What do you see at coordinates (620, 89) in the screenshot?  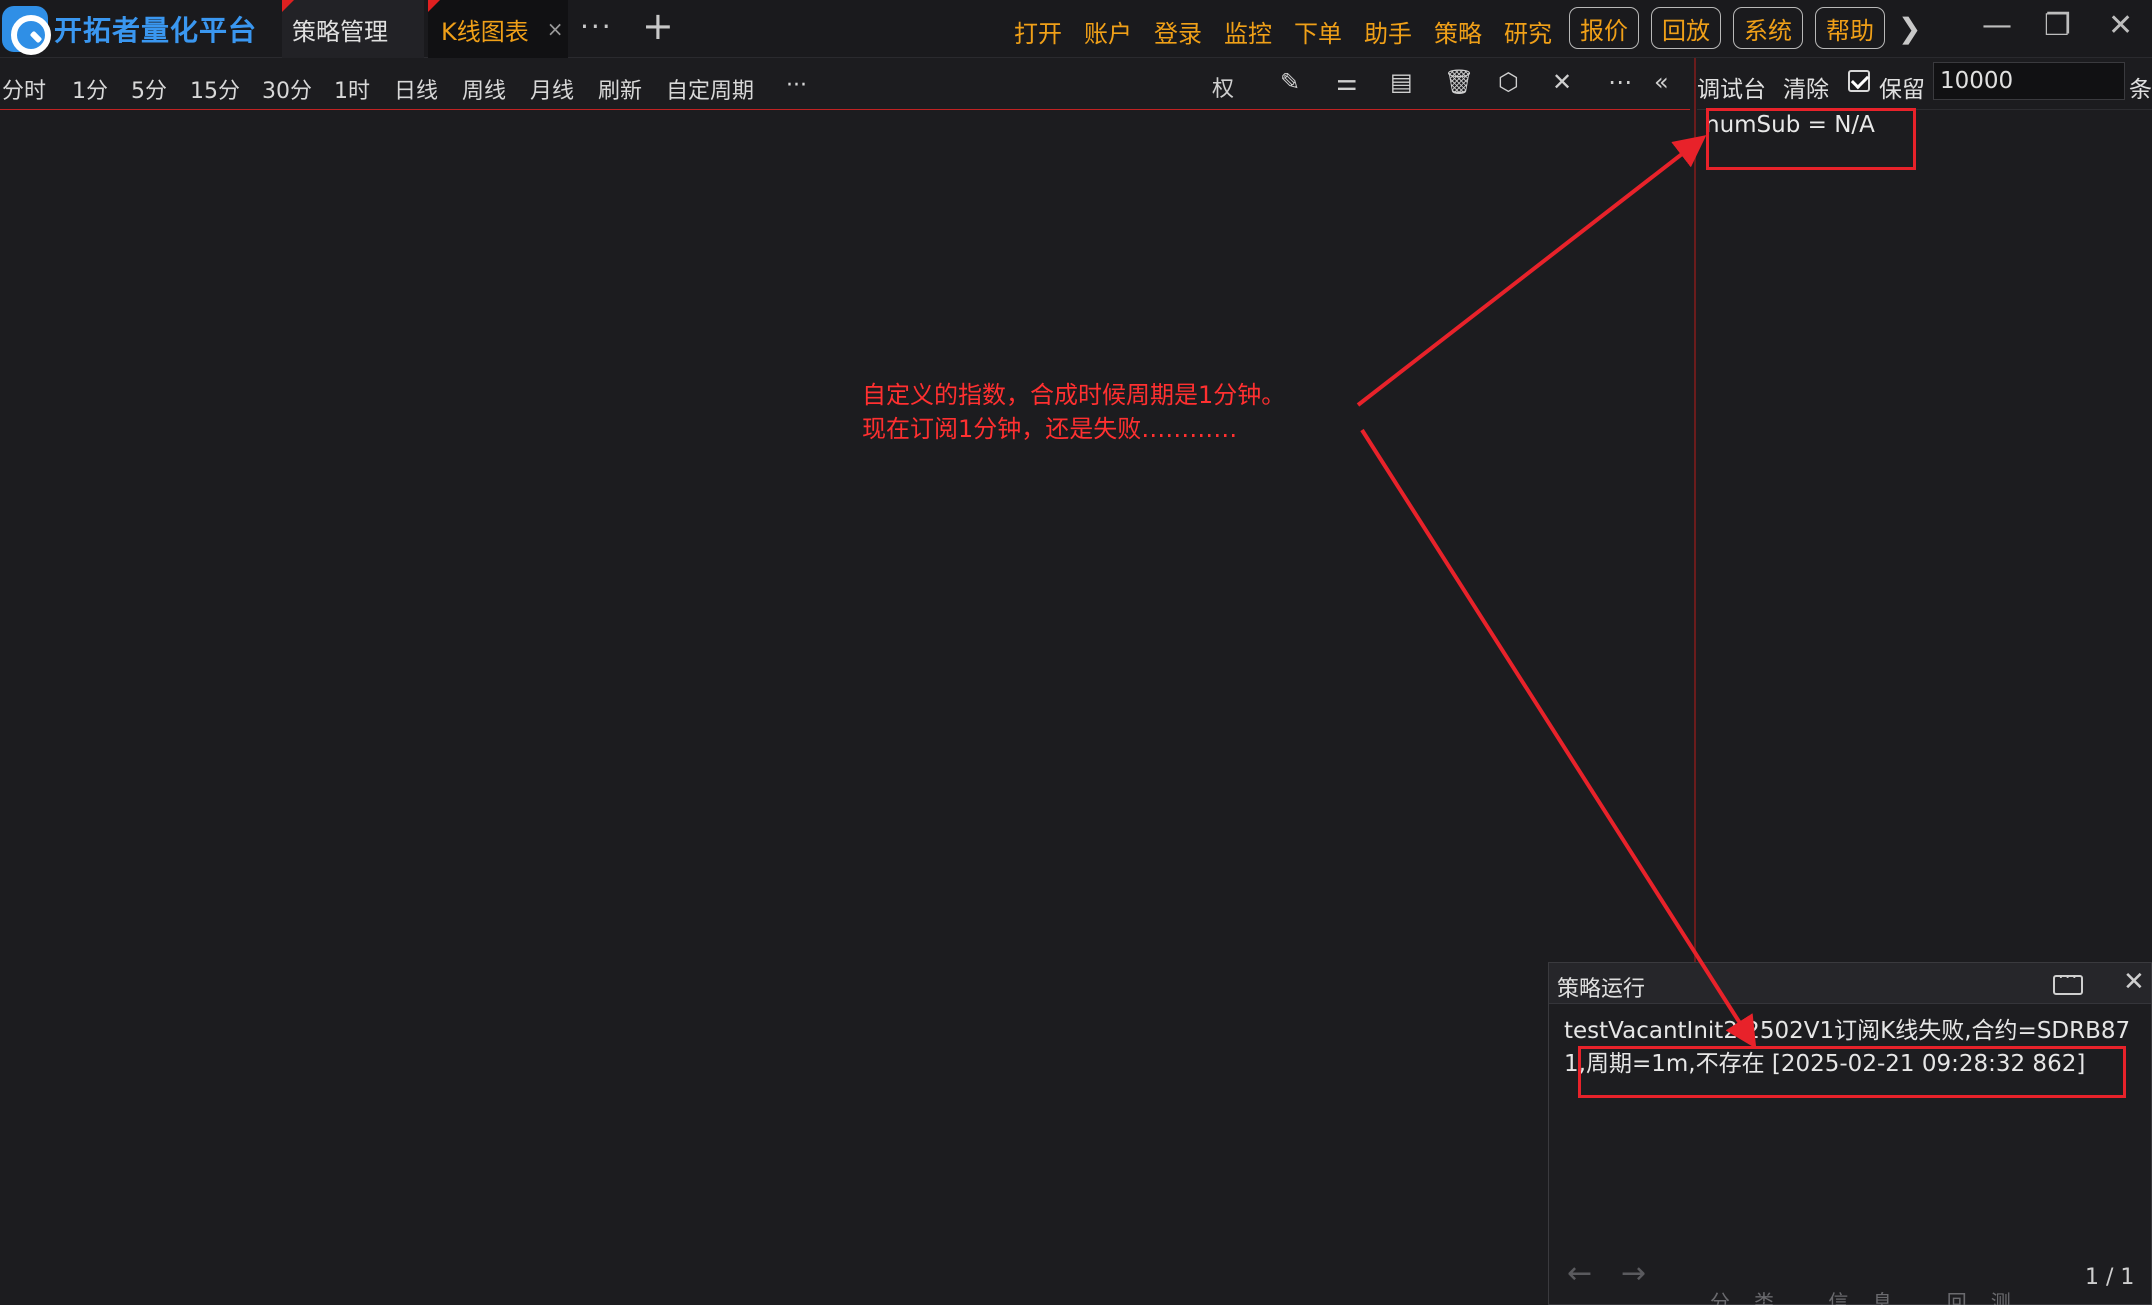 I see `refresh-button: 刷新` at bounding box center [620, 89].